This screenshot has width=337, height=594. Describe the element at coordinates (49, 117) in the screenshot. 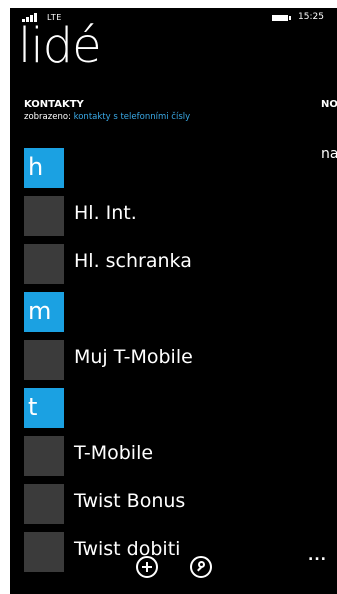

I see `filter-prefix: zobrazeno:` at that location.